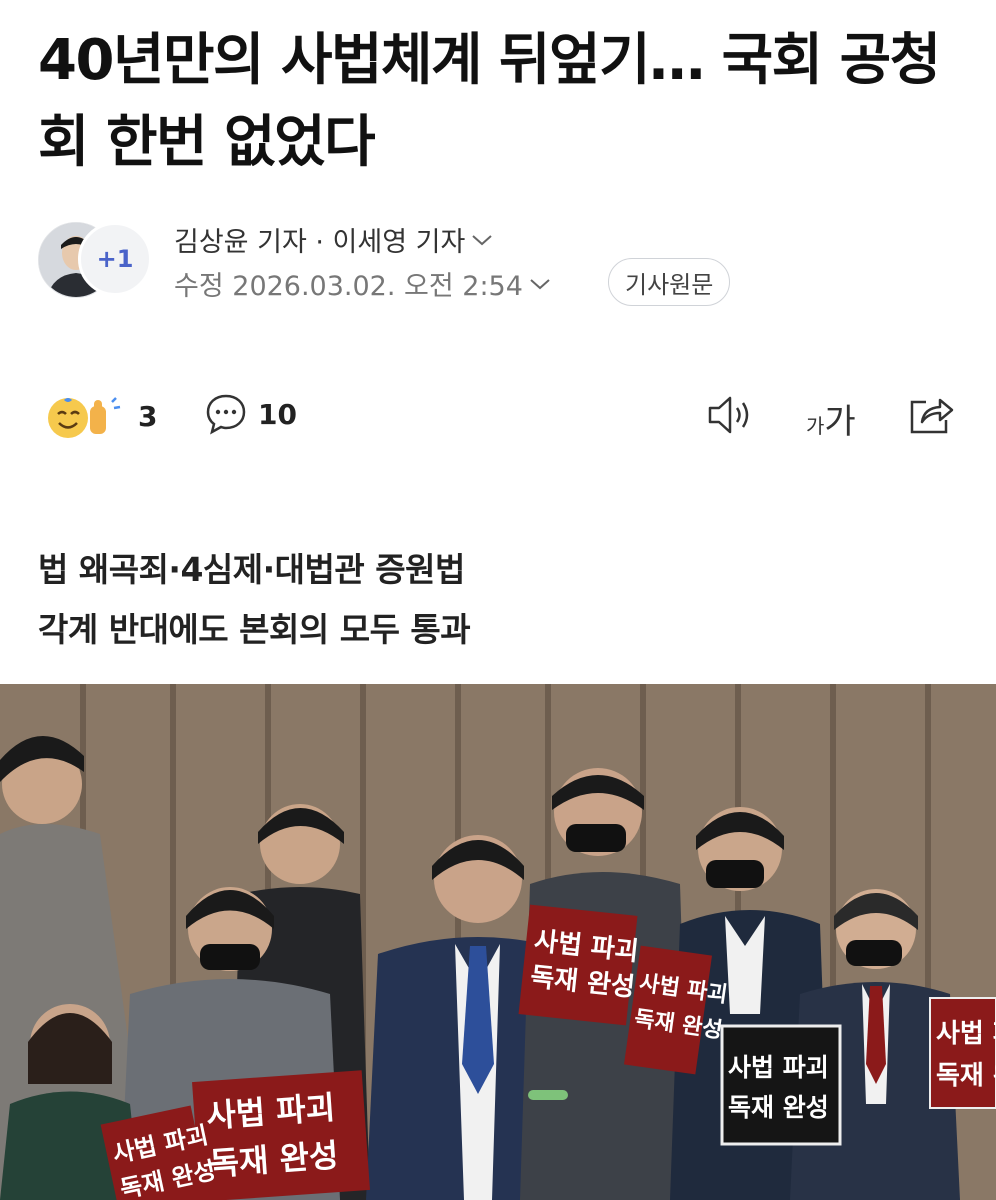  What do you see at coordinates (348, 286) in the screenshot?
I see `modified-date-text: 수정 2026.03.02. 오전 2:54` at bounding box center [348, 286].